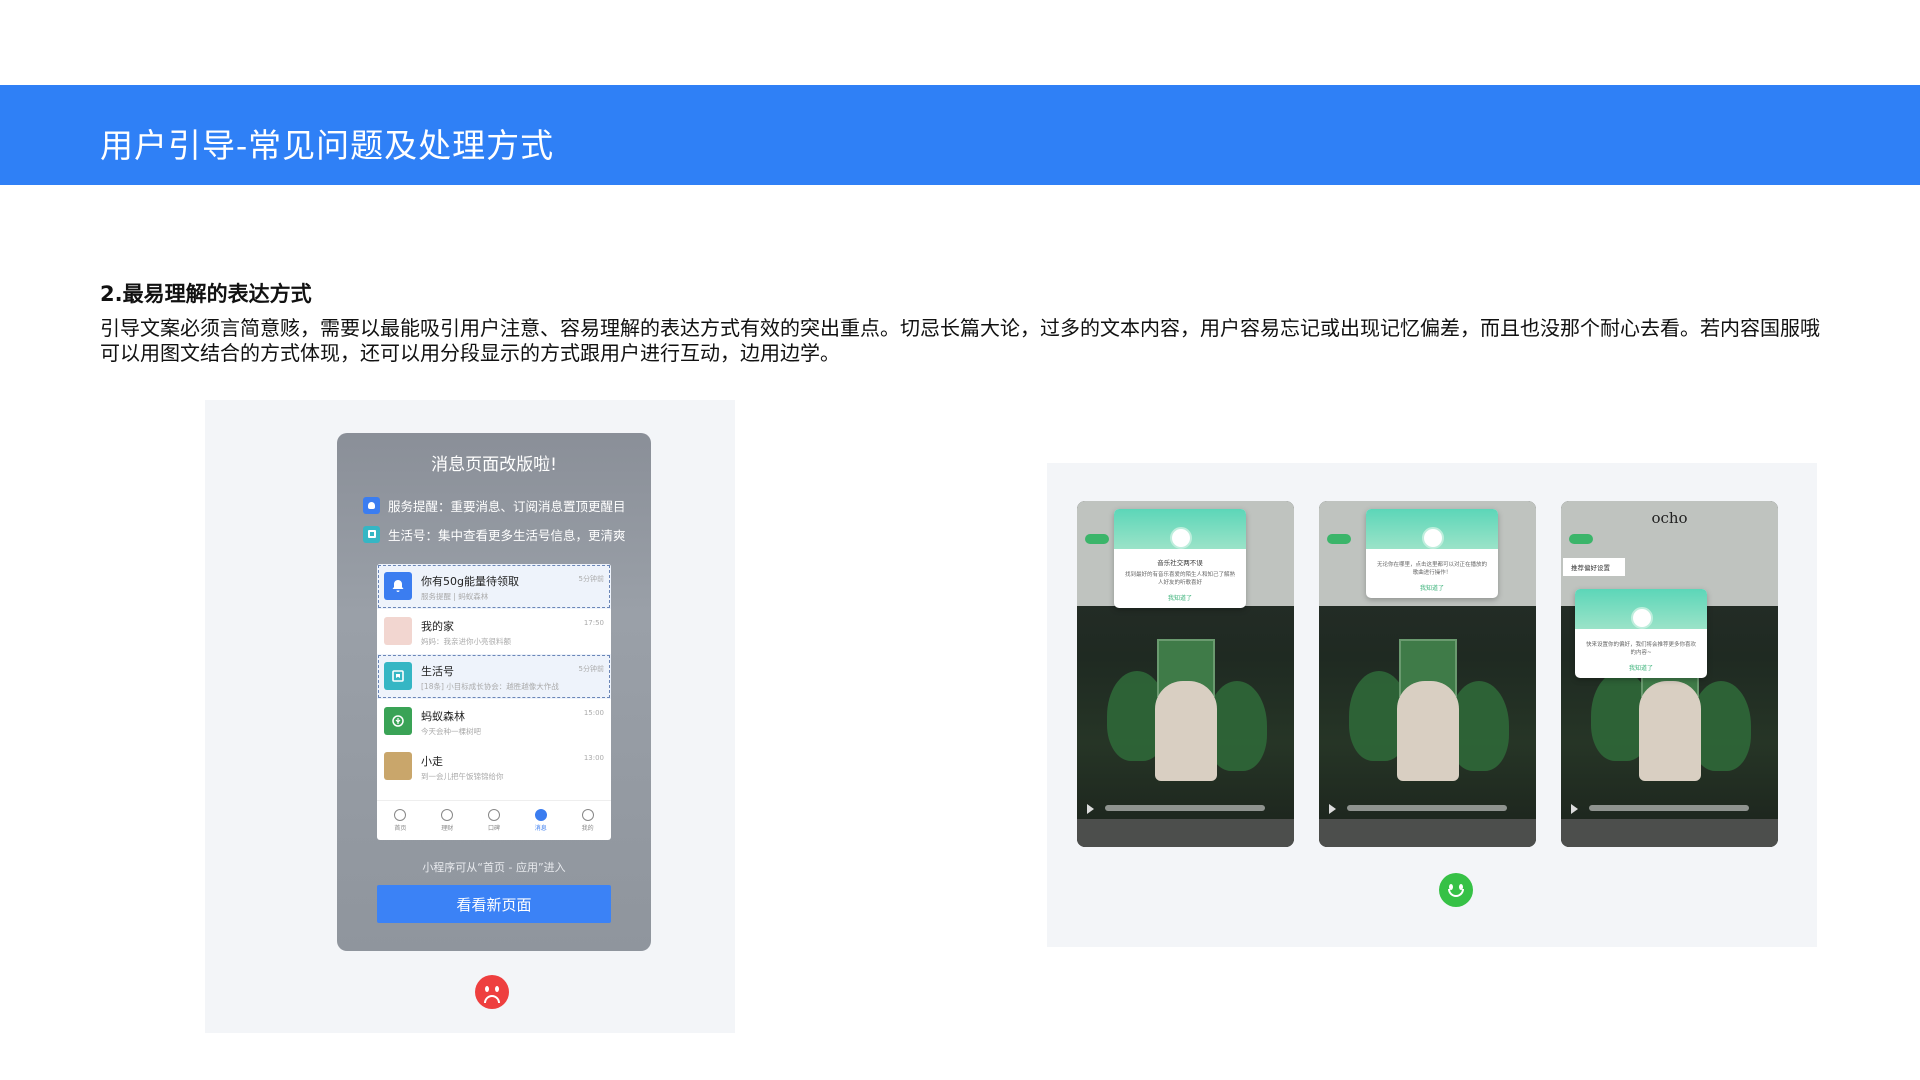 Image resolution: width=1920 pixels, height=1080 pixels. What do you see at coordinates (1669, 518) in the screenshot?
I see `app-logo: ocho` at bounding box center [1669, 518].